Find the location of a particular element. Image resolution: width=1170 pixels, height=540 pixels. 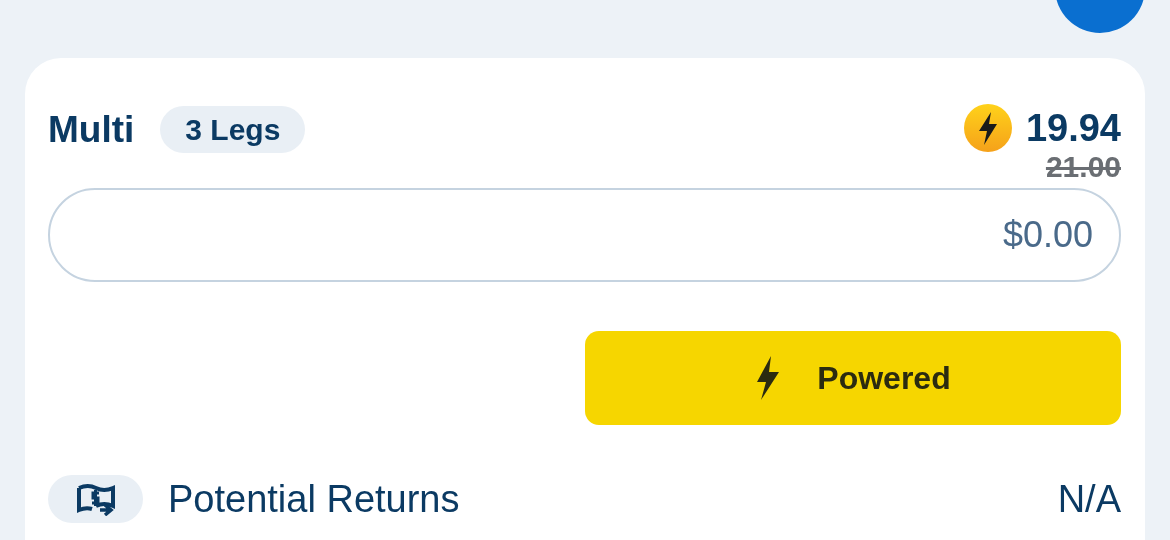

legs-badge: 3 Legs is located at coordinates (233, 129).